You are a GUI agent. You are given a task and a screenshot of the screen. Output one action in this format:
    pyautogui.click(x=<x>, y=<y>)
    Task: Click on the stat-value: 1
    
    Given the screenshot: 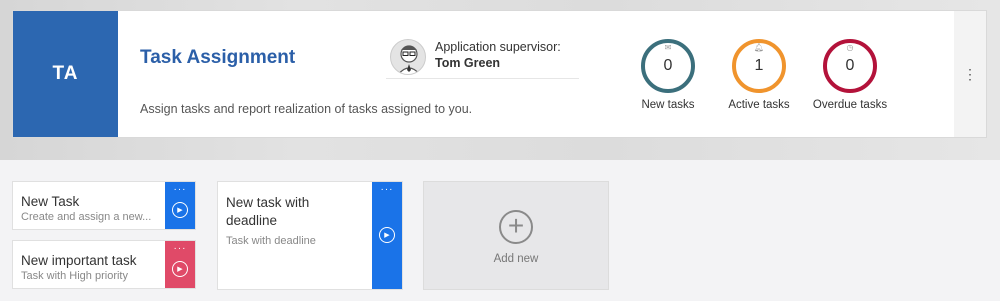 What is the action you would take?
    pyautogui.click(x=759, y=65)
    